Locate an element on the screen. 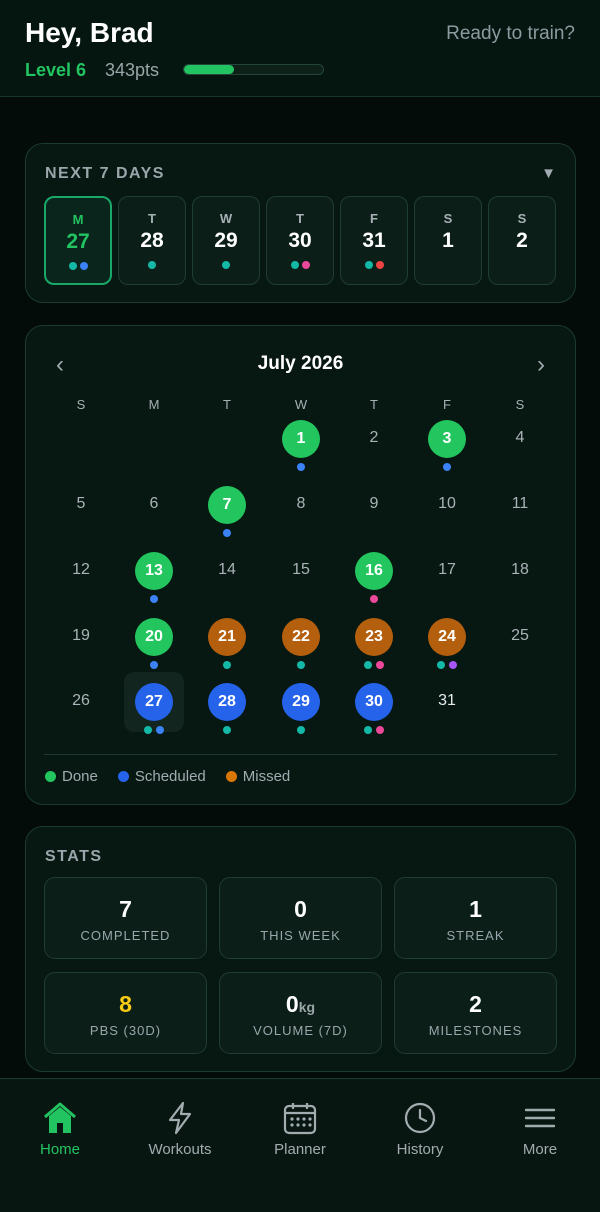  day-tile: S1 is located at coordinates (448, 240).